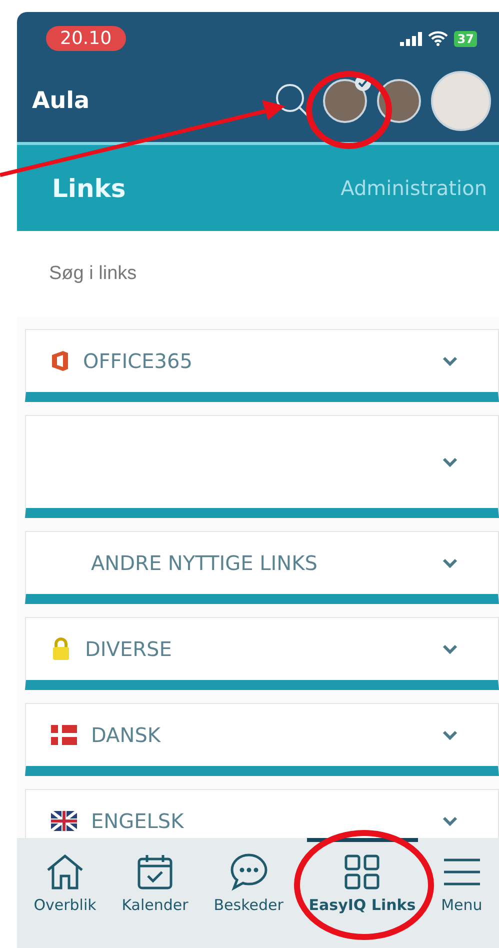 This screenshot has width=499, height=948. I want to click on nav-tab: Beskeder, so click(249, 893).